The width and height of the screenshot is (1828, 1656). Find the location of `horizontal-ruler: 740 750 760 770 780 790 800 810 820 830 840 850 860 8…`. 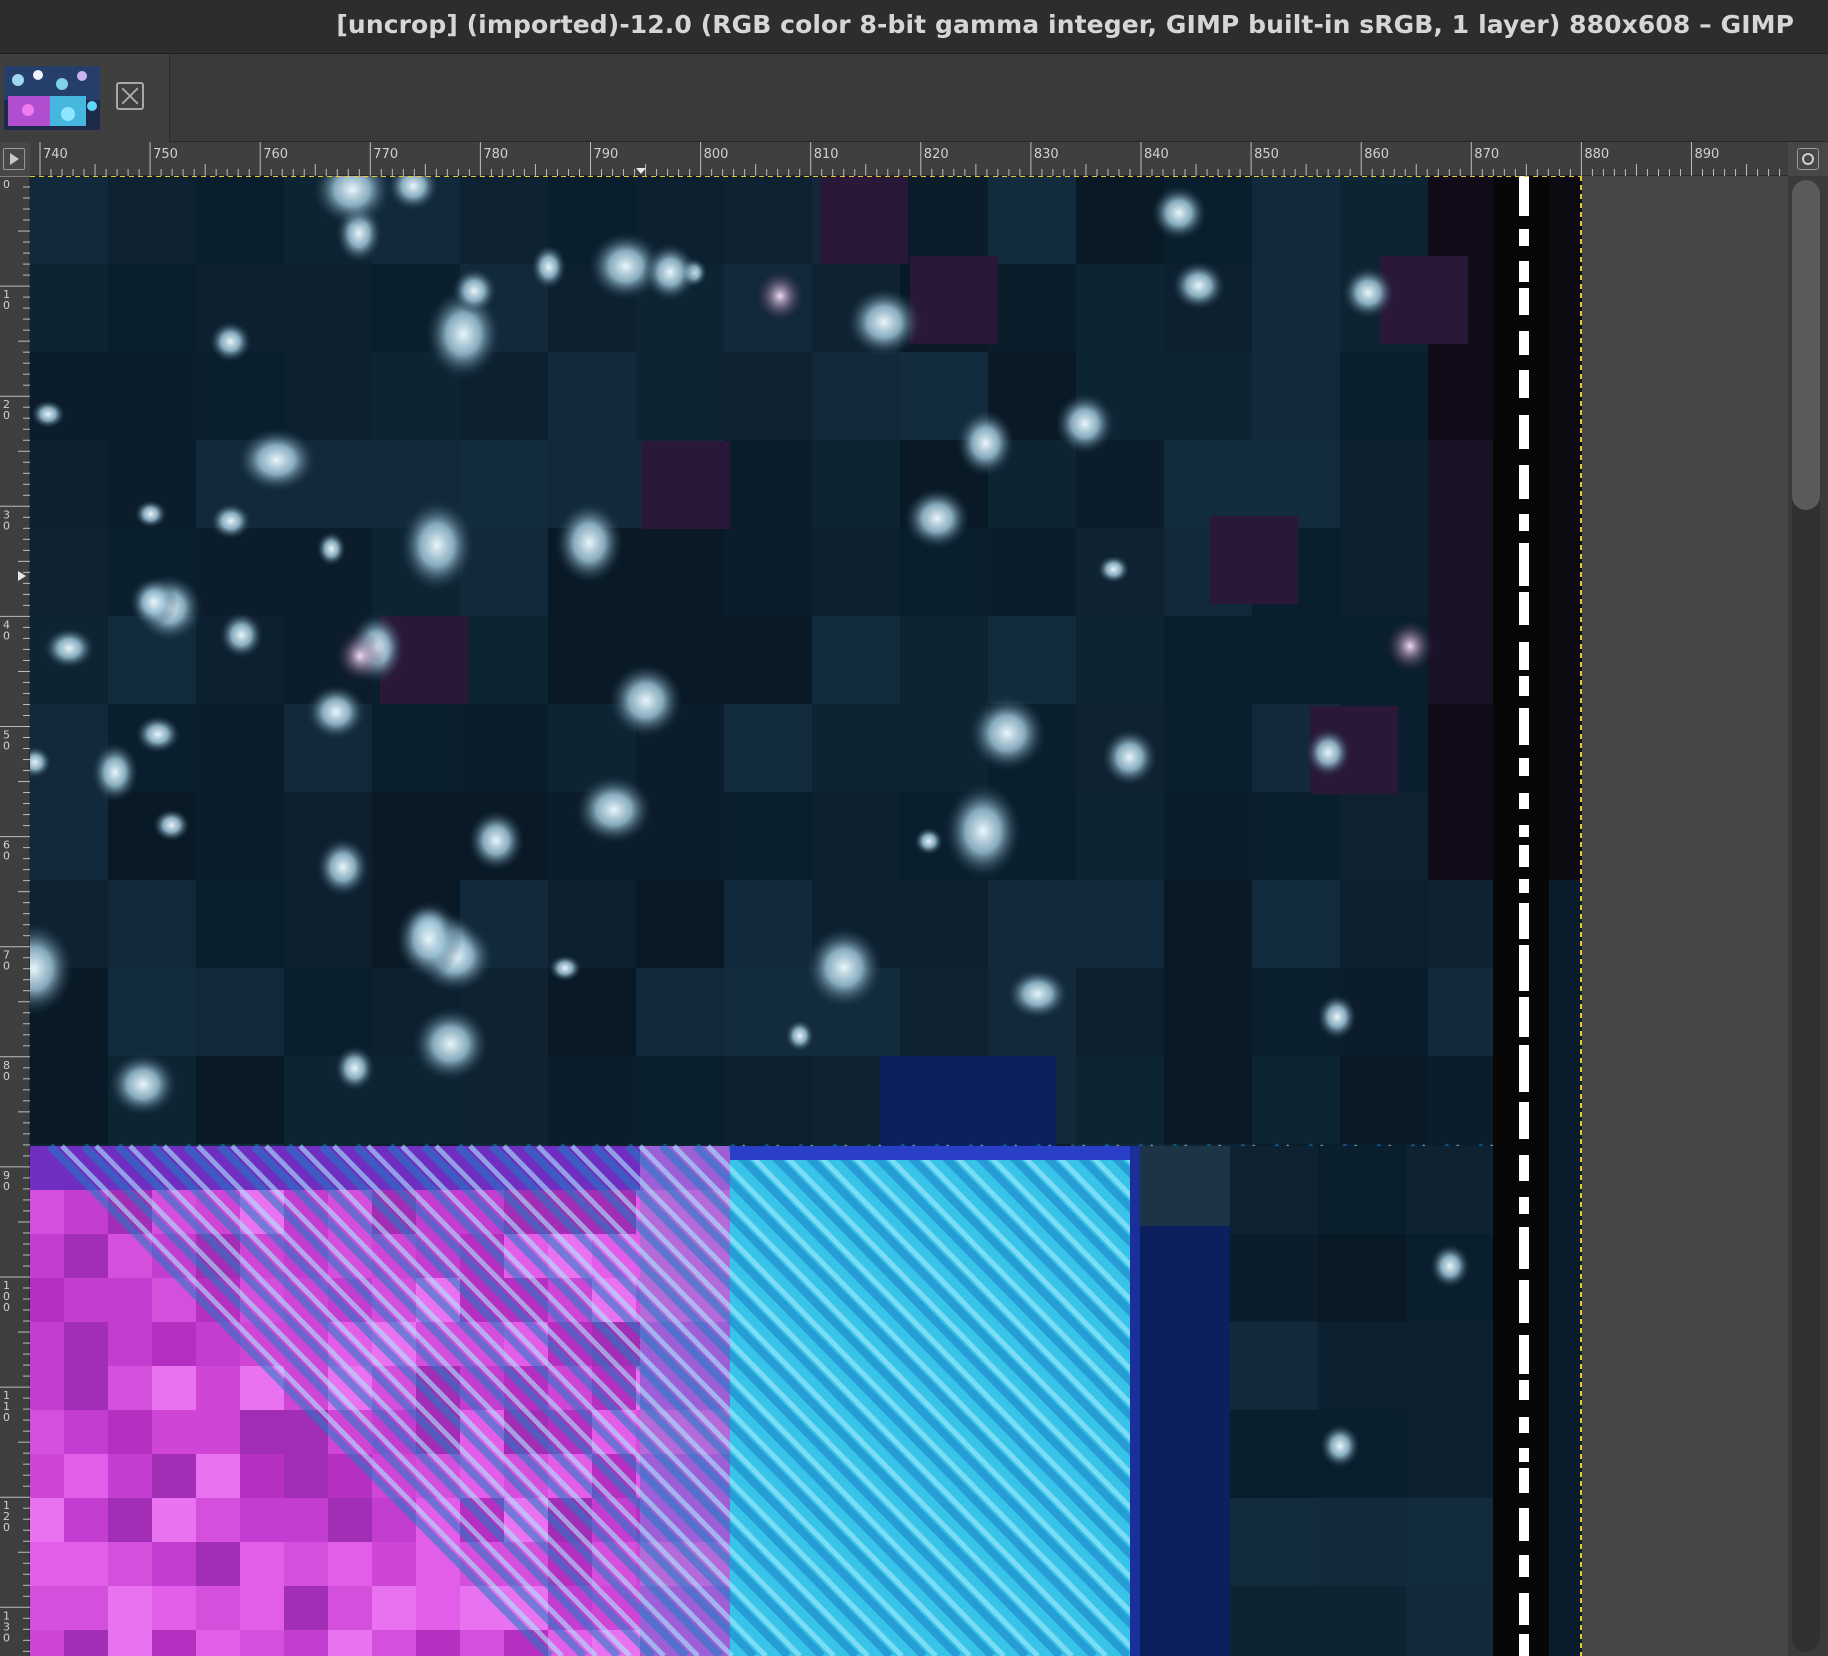

horizontal-ruler: 740 750 760 770 780 790 800 810 820 830 840 850 860 8… is located at coordinates (909, 159).